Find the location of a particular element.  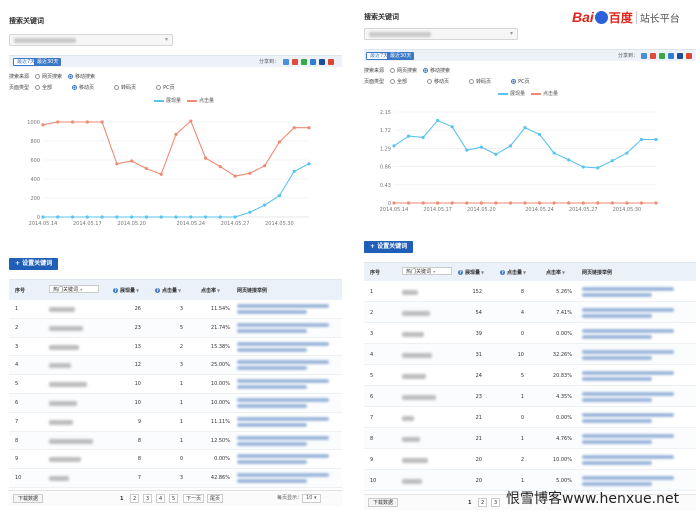

hot-keyword-select: 热门关键词 ▾ is located at coordinates (74, 289).